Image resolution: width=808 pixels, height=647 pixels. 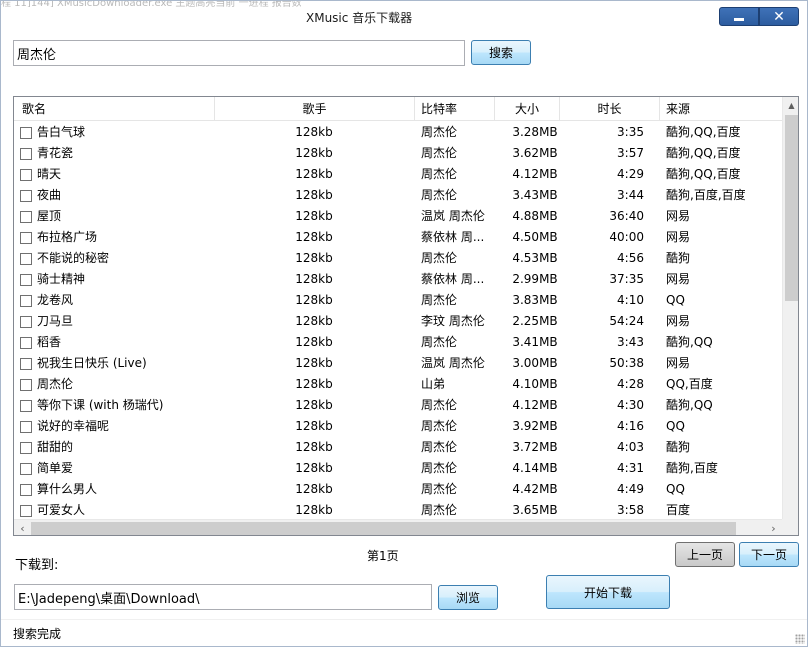 What do you see at coordinates (535, 132) in the screenshot?
I see `size-cell: 3.28MB` at bounding box center [535, 132].